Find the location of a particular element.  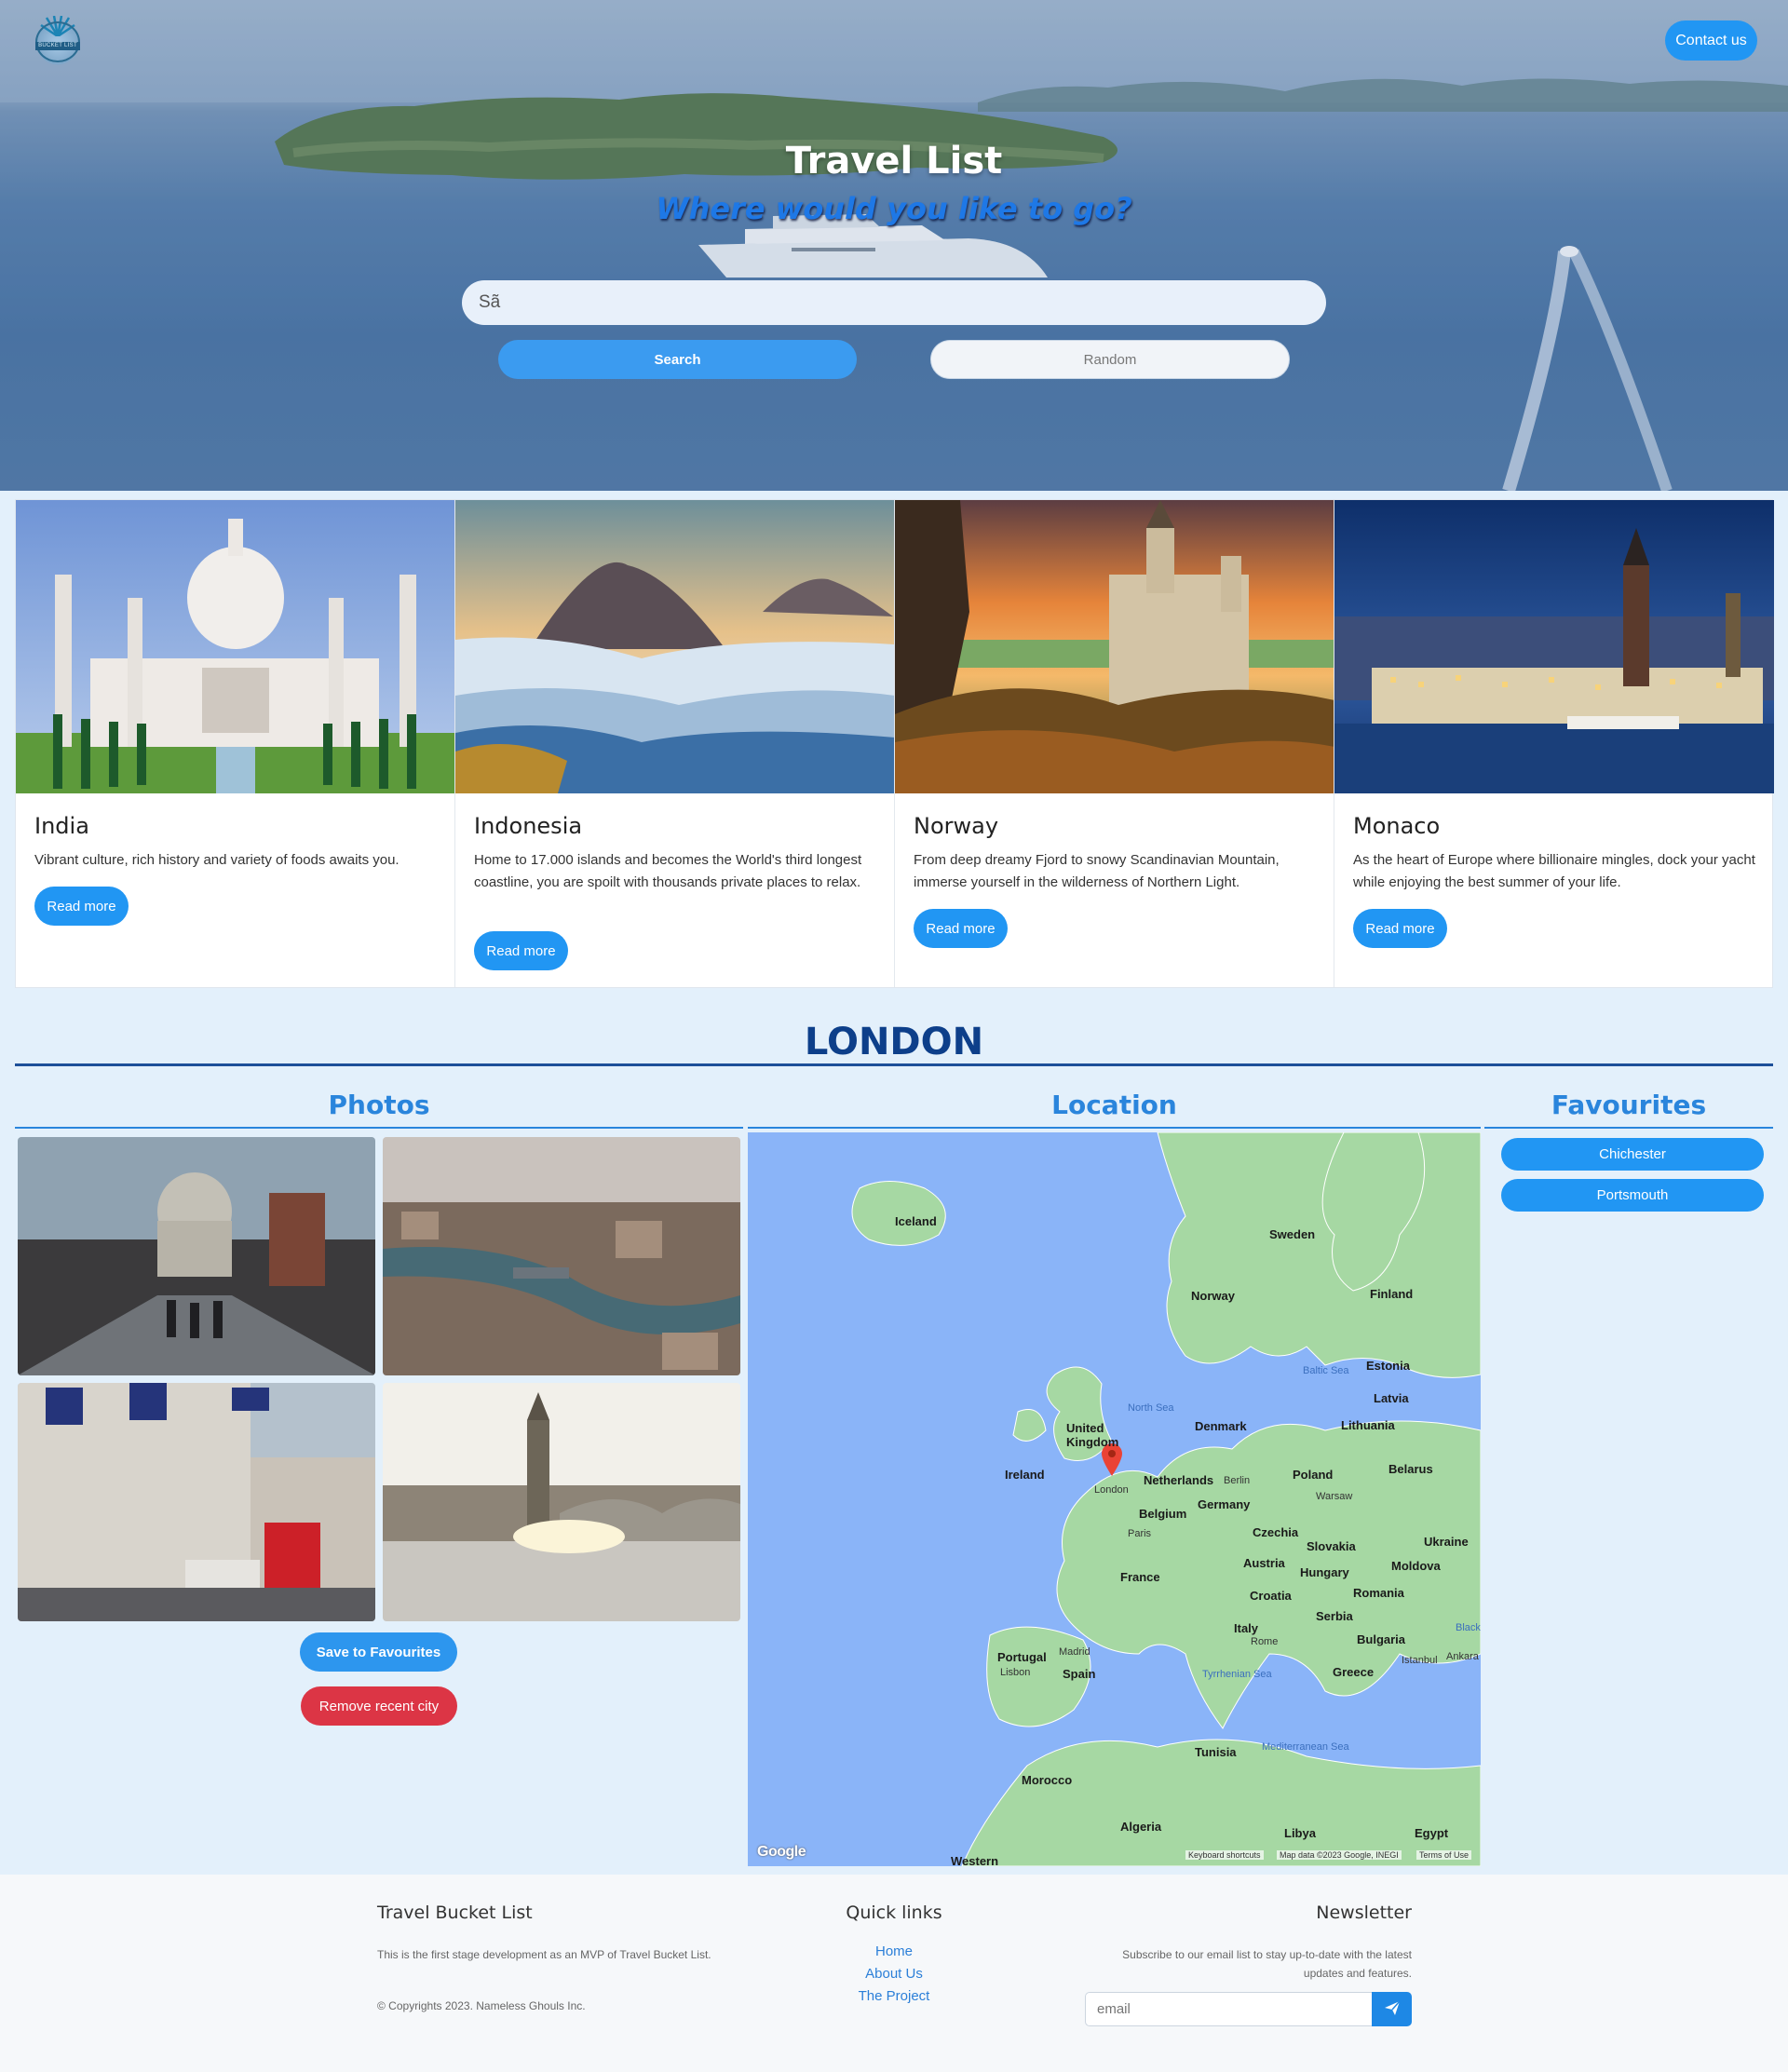

location-heading: Location is located at coordinates (1114, 1105).